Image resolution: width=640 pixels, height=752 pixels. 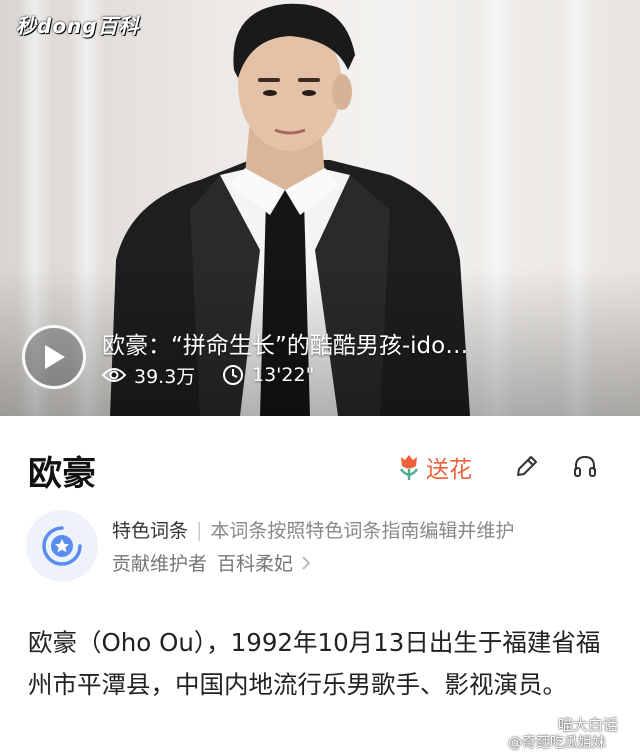 What do you see at coordinates (255, 564) in the screenshot?
I see `contributor-name: 百科柔妃` at bounding box center [255, 564].